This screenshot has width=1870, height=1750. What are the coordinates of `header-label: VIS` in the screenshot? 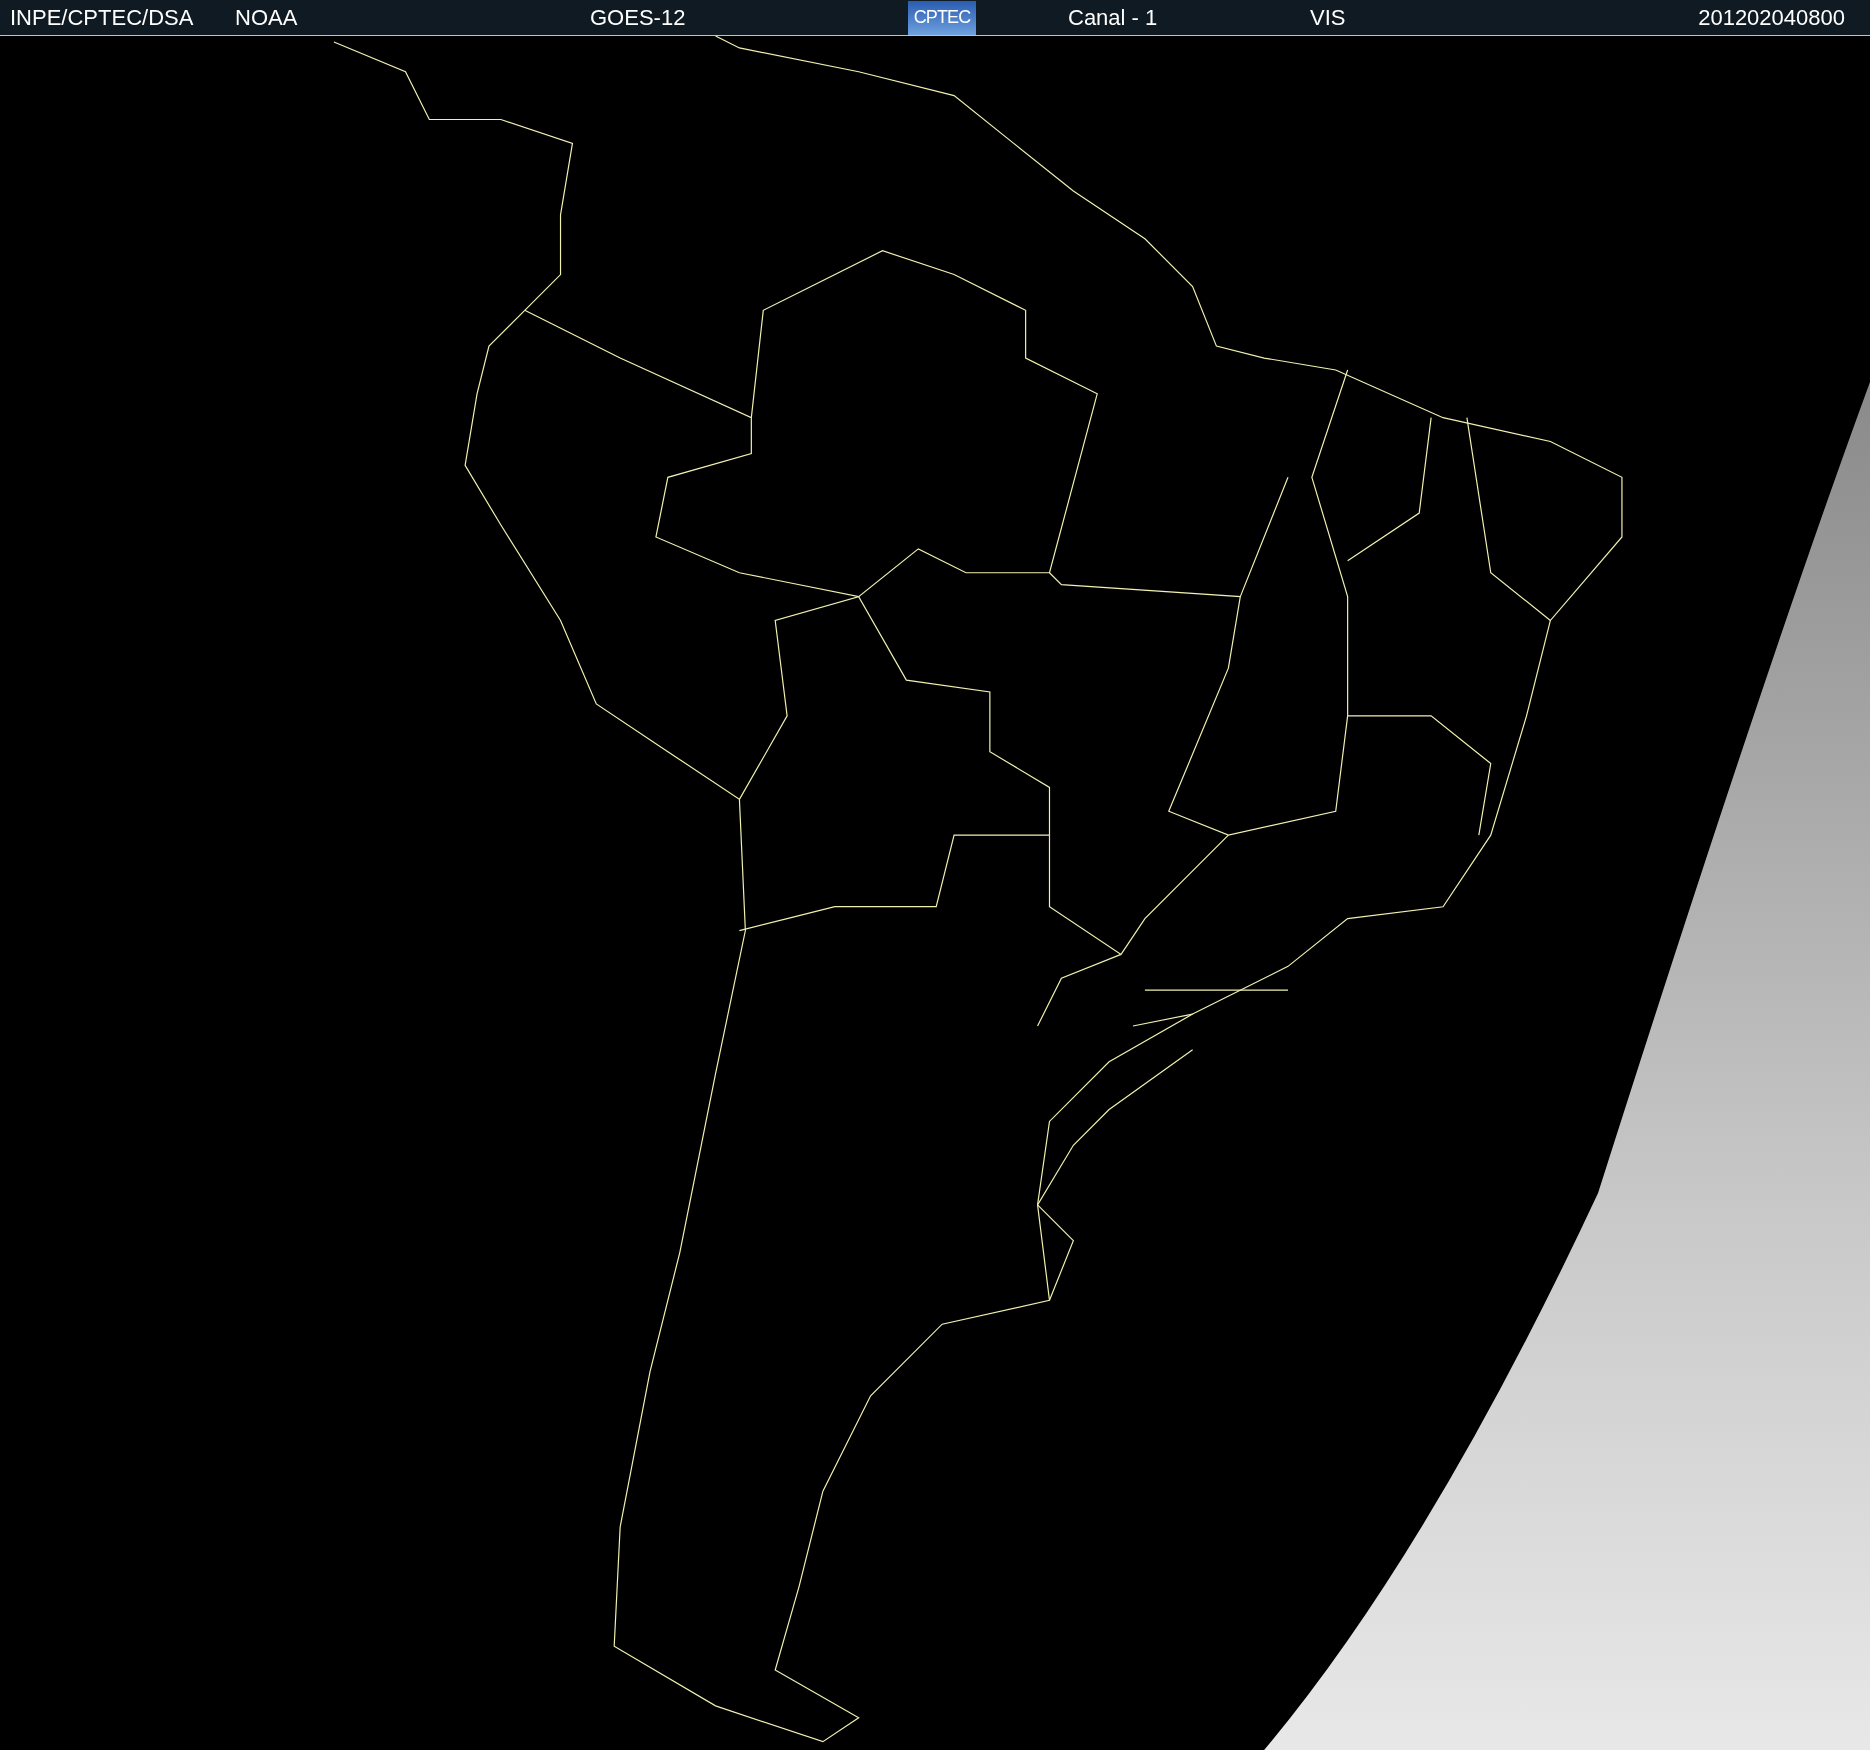 It's located at (1328, 18).